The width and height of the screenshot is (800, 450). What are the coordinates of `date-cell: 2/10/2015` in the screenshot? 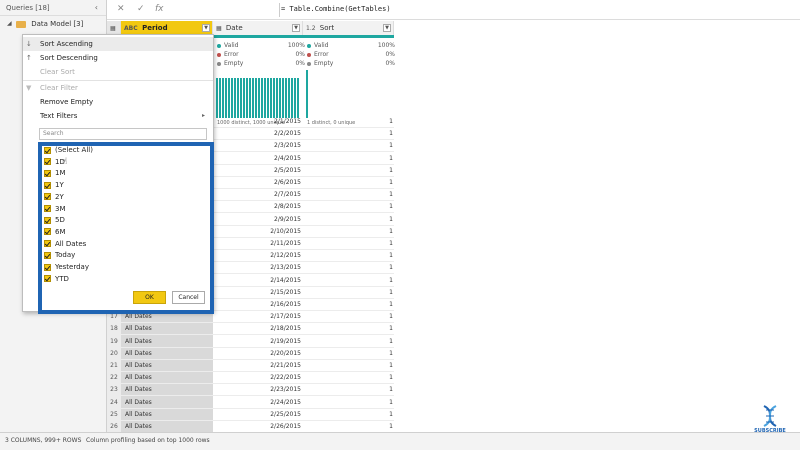 It's located at (257, 232).